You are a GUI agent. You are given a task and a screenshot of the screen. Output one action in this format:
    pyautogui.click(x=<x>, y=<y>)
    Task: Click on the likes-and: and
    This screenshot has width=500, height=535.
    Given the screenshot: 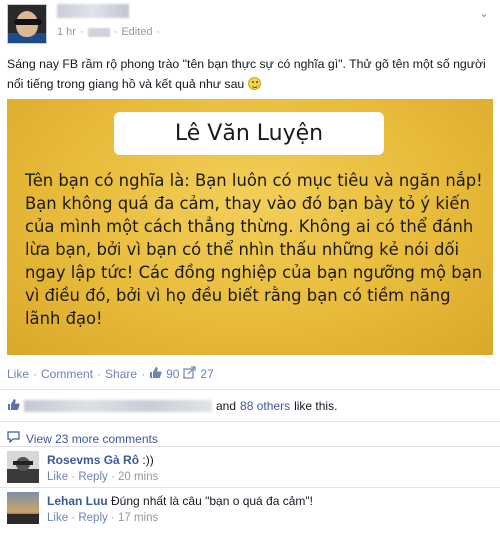 What is the action you would take?
    pyautogui.click(x=226, y=406)
    